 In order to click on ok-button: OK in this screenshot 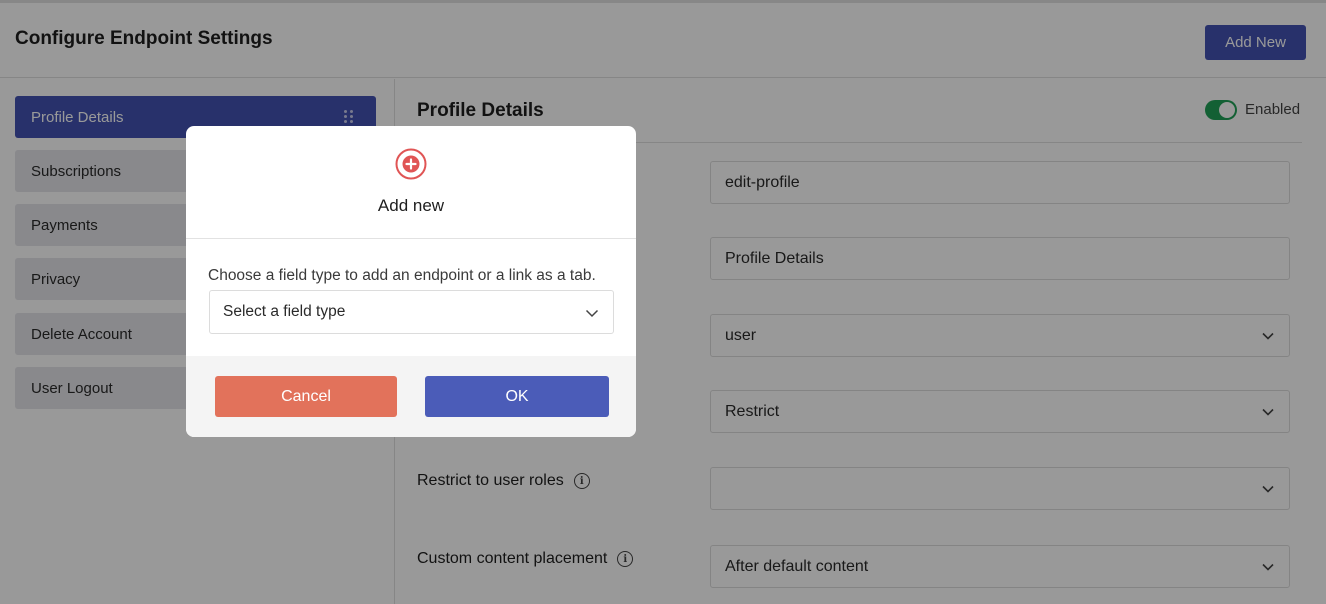, I will do `click(517, 396)`.